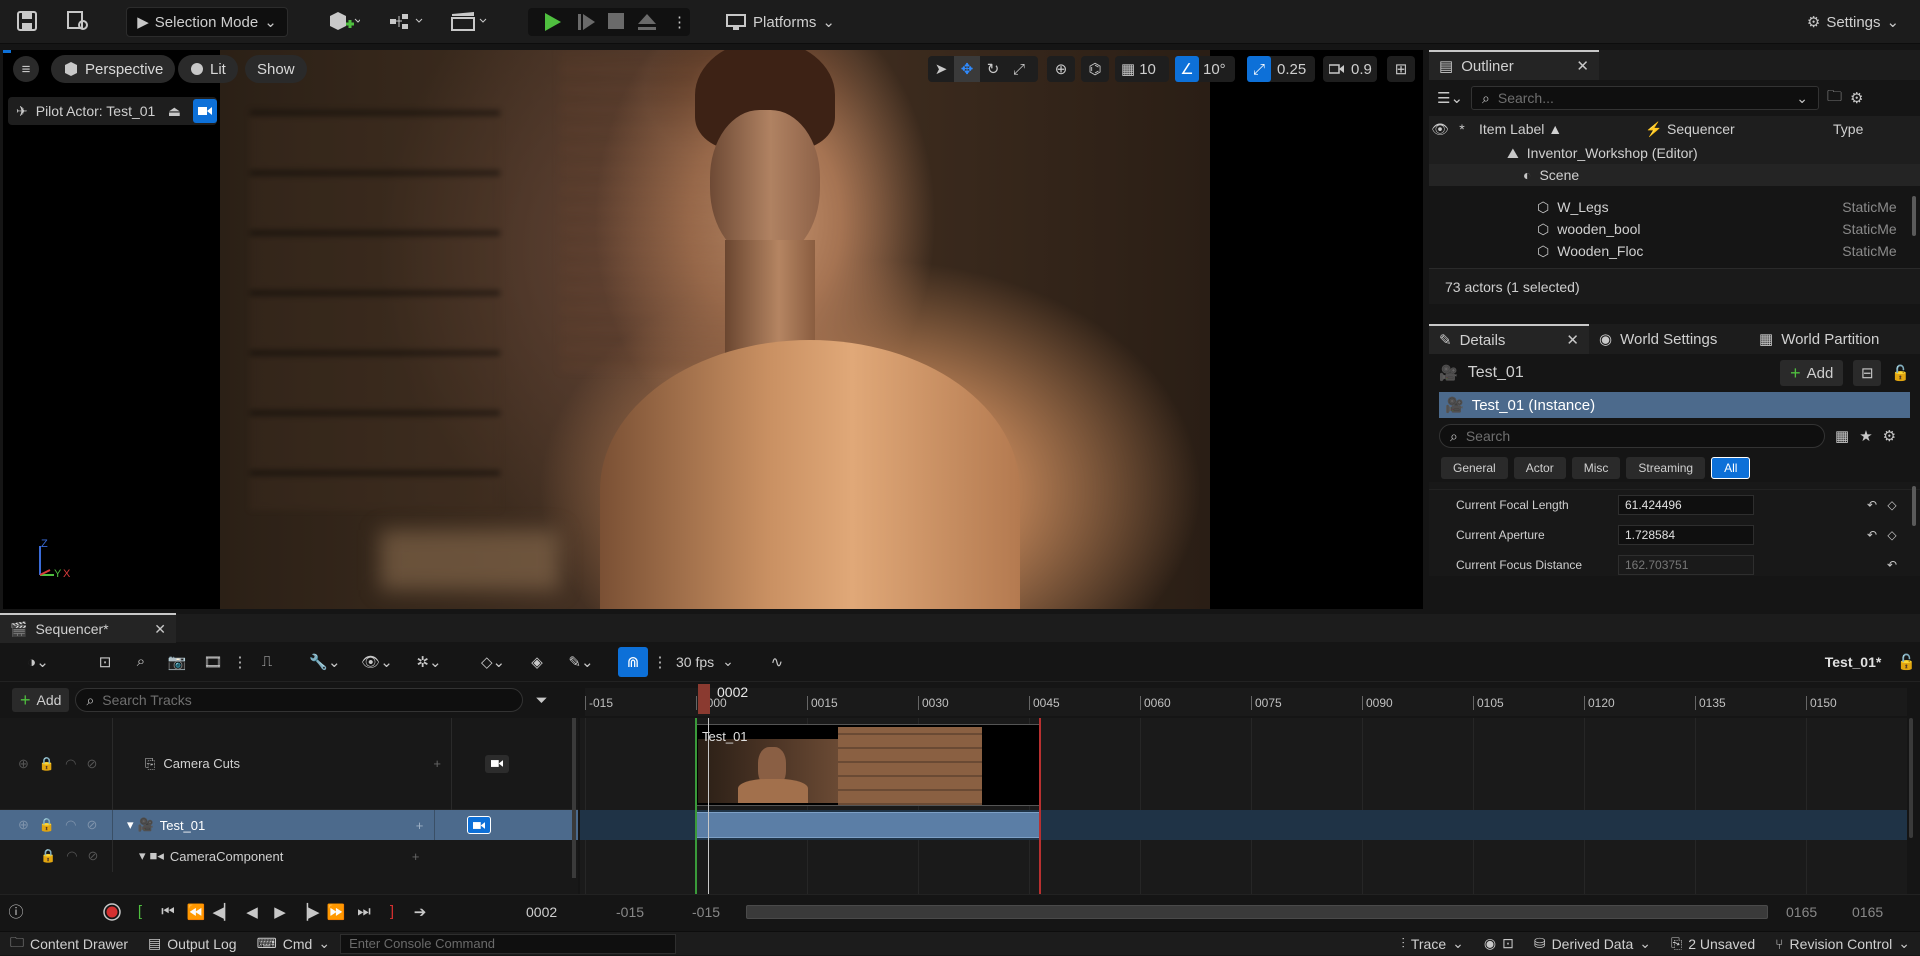 This screenshot has height=956, width=1920. What do you see at coordinates (113, 69) in the screenshot?
I see `perspective-button: Perspective` at bounding box center [113, 69].